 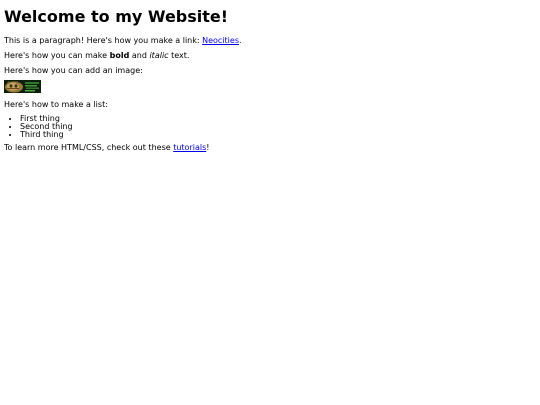 I want to click on paragraph-image-intro: Here's how you can add an image:, so click(x=73, y=70).